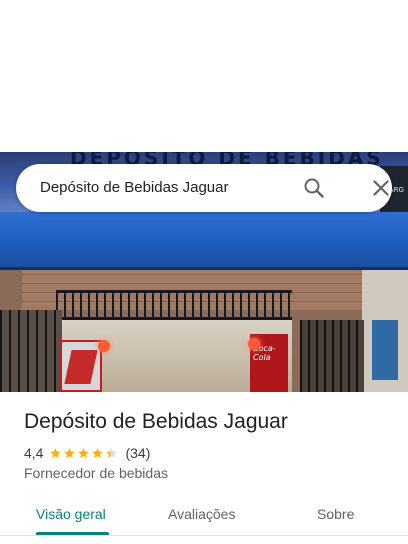  I want to click on right-gate, so click(332, 356).